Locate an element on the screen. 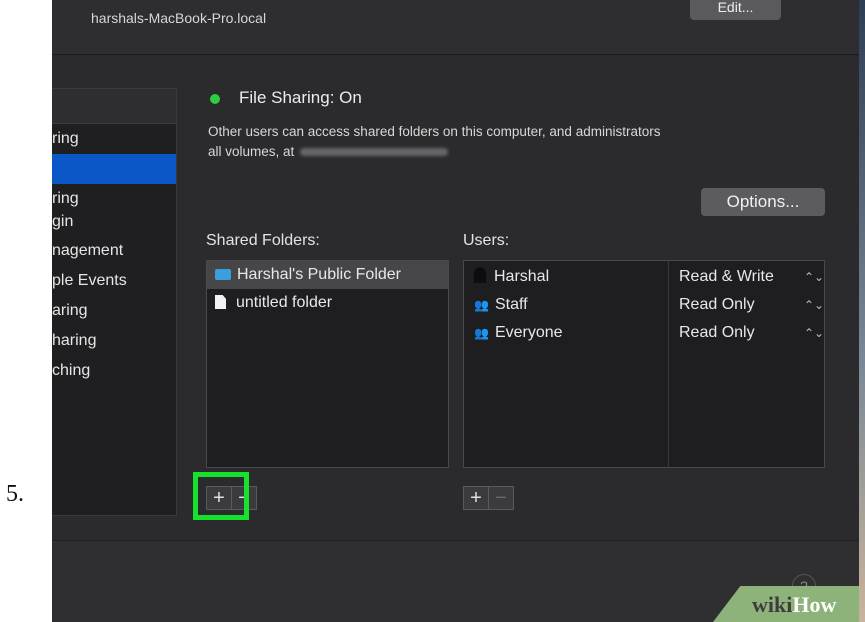 The width and height of the screenshot is (865, 622). sidebar-item: ple Events is located at coordinates (114, 281).